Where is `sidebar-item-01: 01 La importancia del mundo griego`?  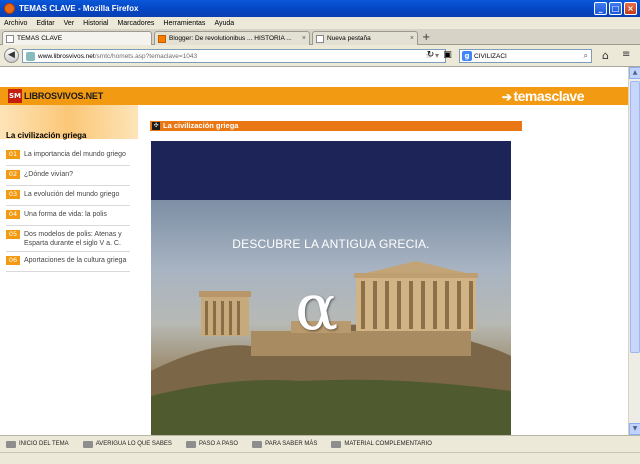
sidebar-item-01: 01 La importancia del mundo griego is located at coordinates (68, 156).